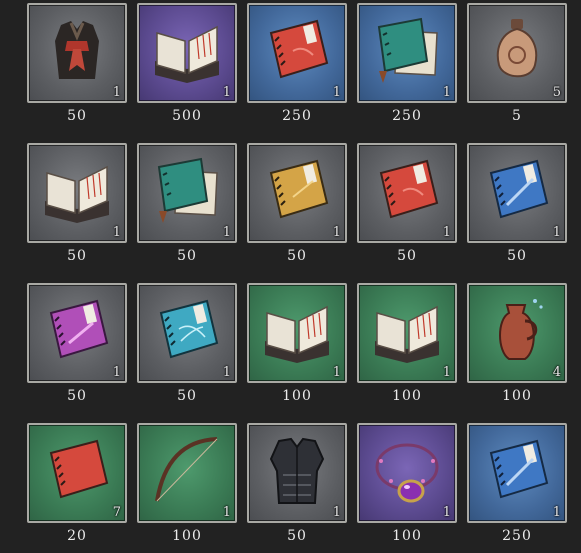  I want to click on armor-vest-icon, so click(297, 470).